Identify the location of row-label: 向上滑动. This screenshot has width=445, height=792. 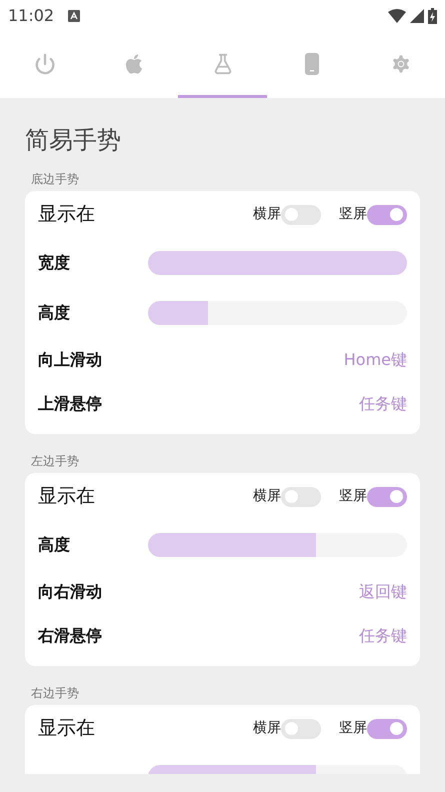
(70, 360).